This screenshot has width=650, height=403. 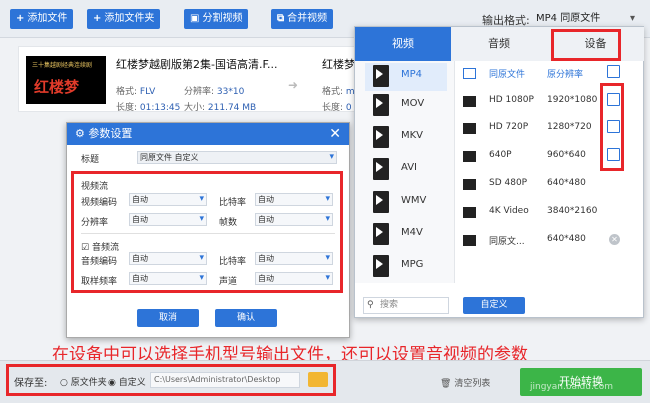 I want to click on file-resolution: 分辨率: 33*10, so click(x=214, y=92).